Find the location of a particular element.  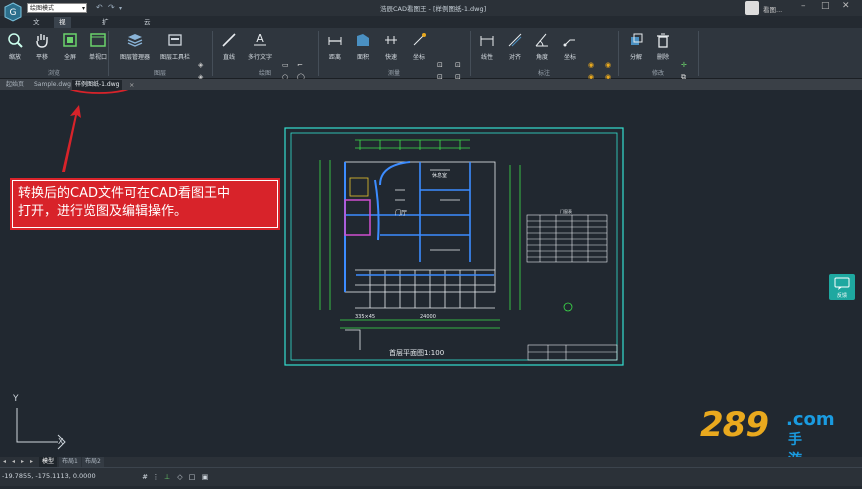

svg-text: G is located at coordinates (13, 13).